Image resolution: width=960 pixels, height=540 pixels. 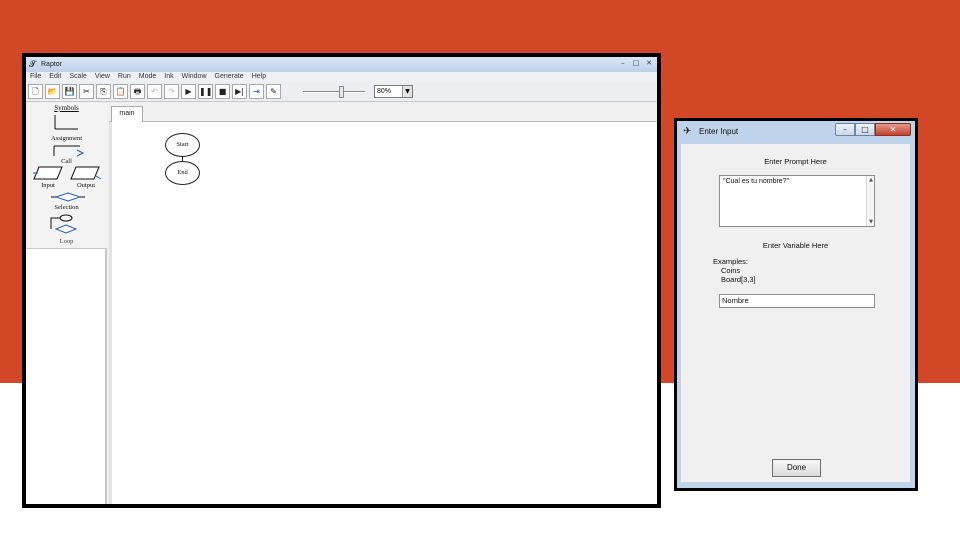 I want to click on print-icon: 🖶, so click(x=137, y=91).